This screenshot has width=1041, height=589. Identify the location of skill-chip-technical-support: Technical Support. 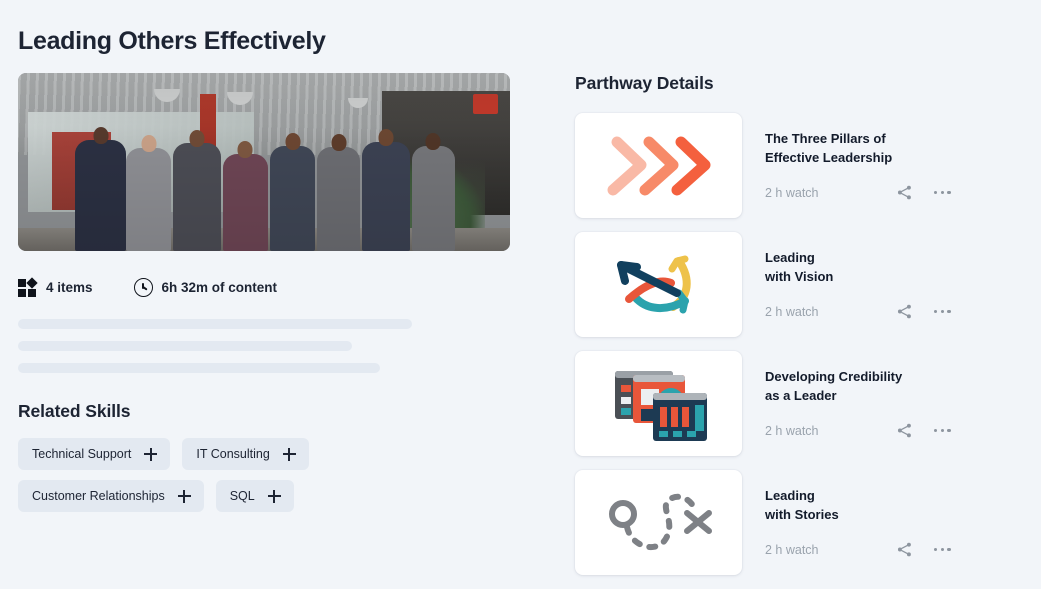
(94, 454).